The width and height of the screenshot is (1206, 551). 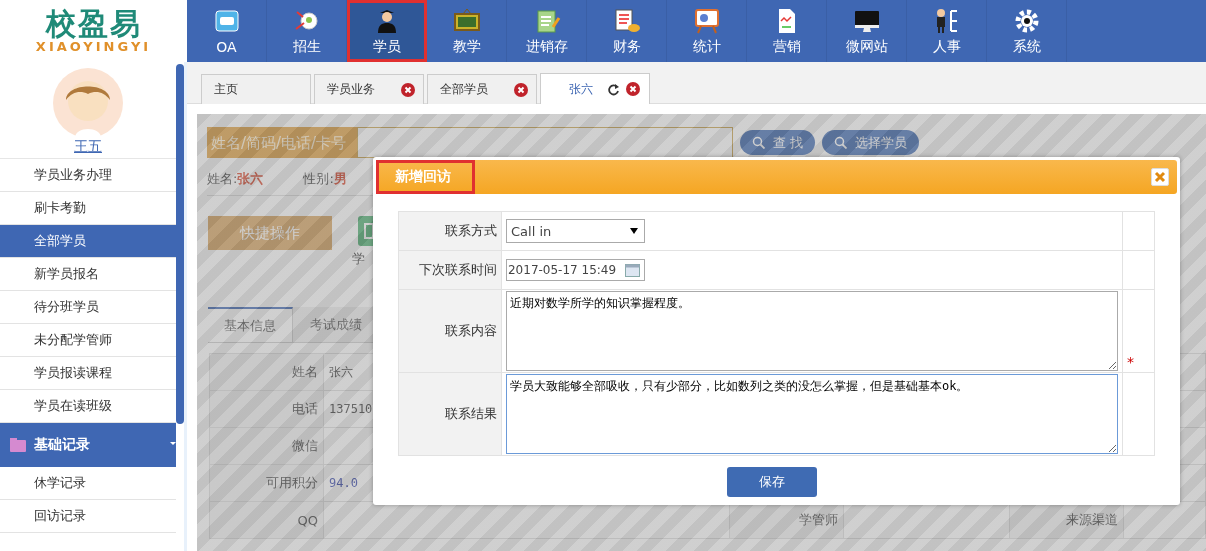 What do you see at coordinates (266, 372) in the screenshot?
I see `field-label: 姓名` at bounding box center [266, 372].